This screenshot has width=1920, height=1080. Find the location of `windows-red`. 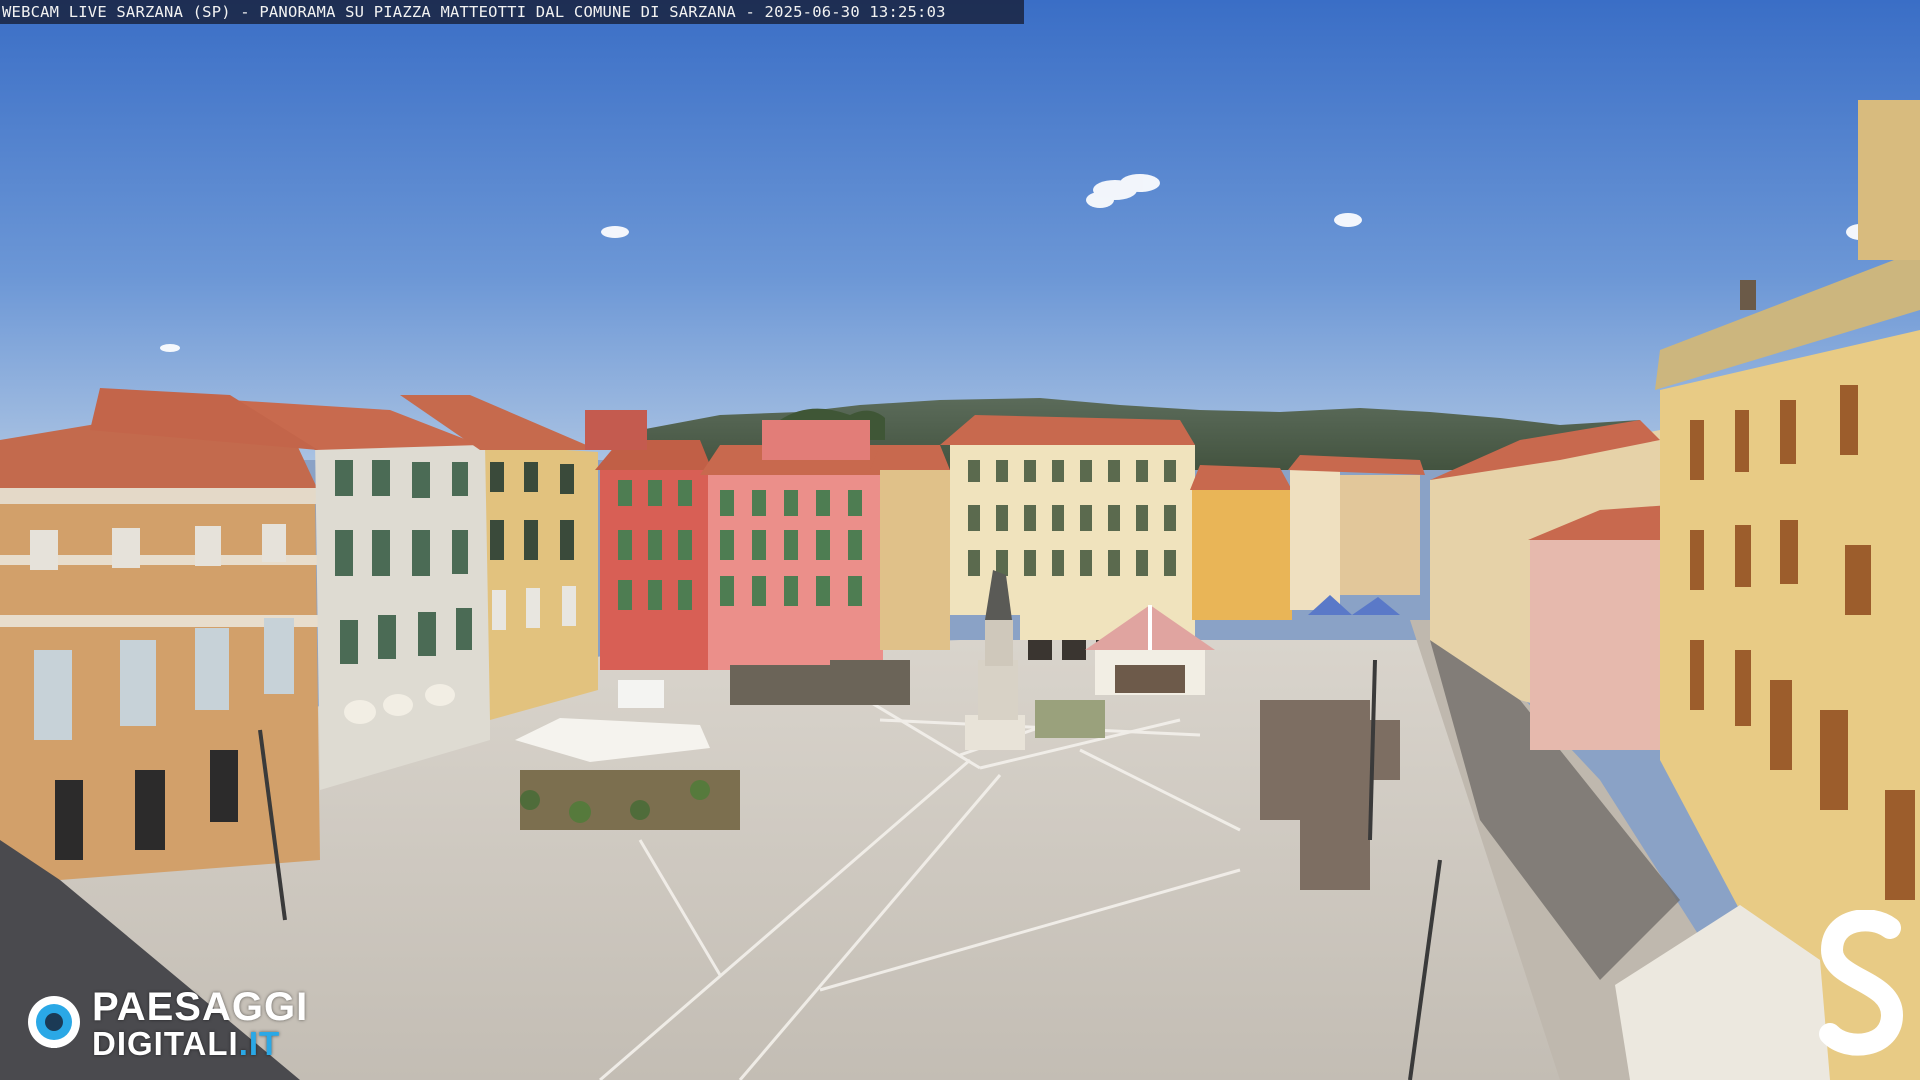

windows-red is located at coordinates (655, 545).